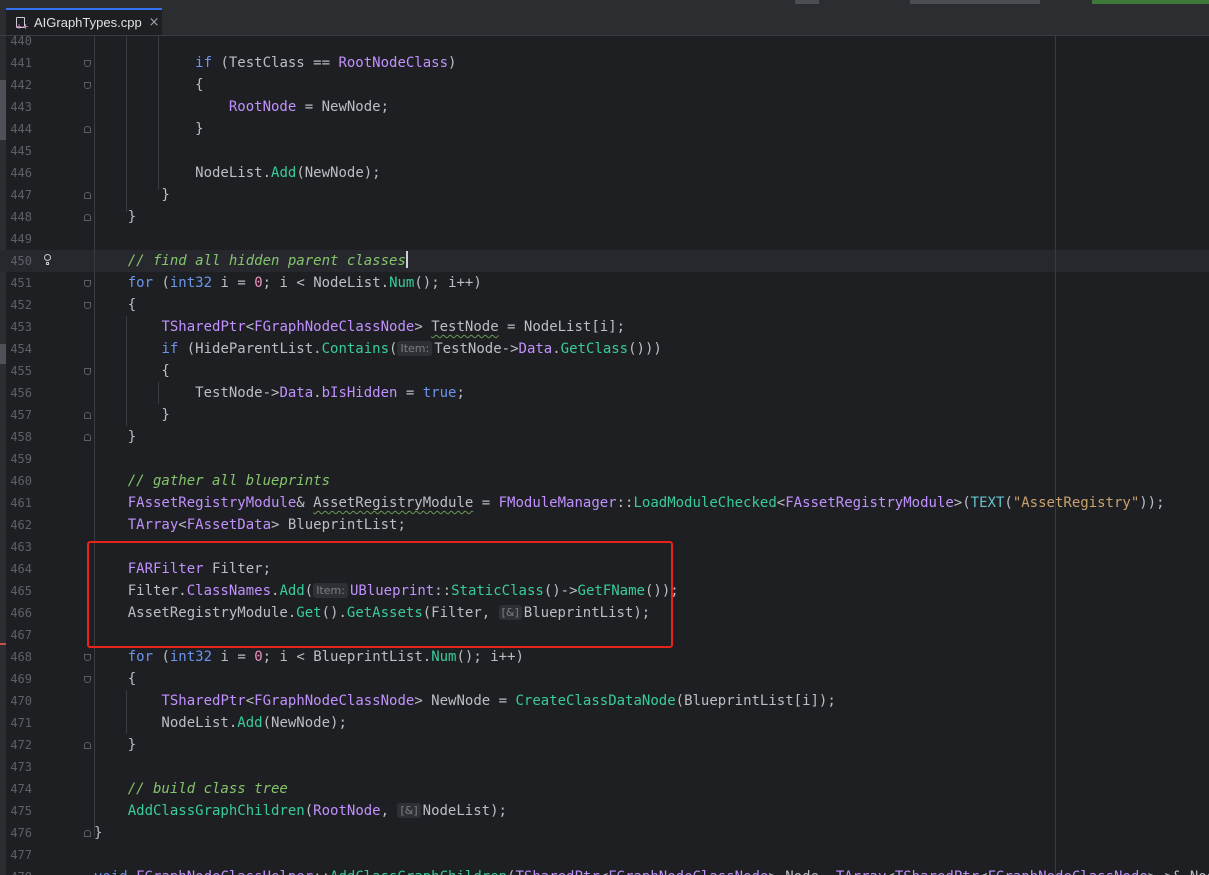 The width and height of the screenshot is (1209, 875). I want to click on line-number: 463, so click(21, 547).